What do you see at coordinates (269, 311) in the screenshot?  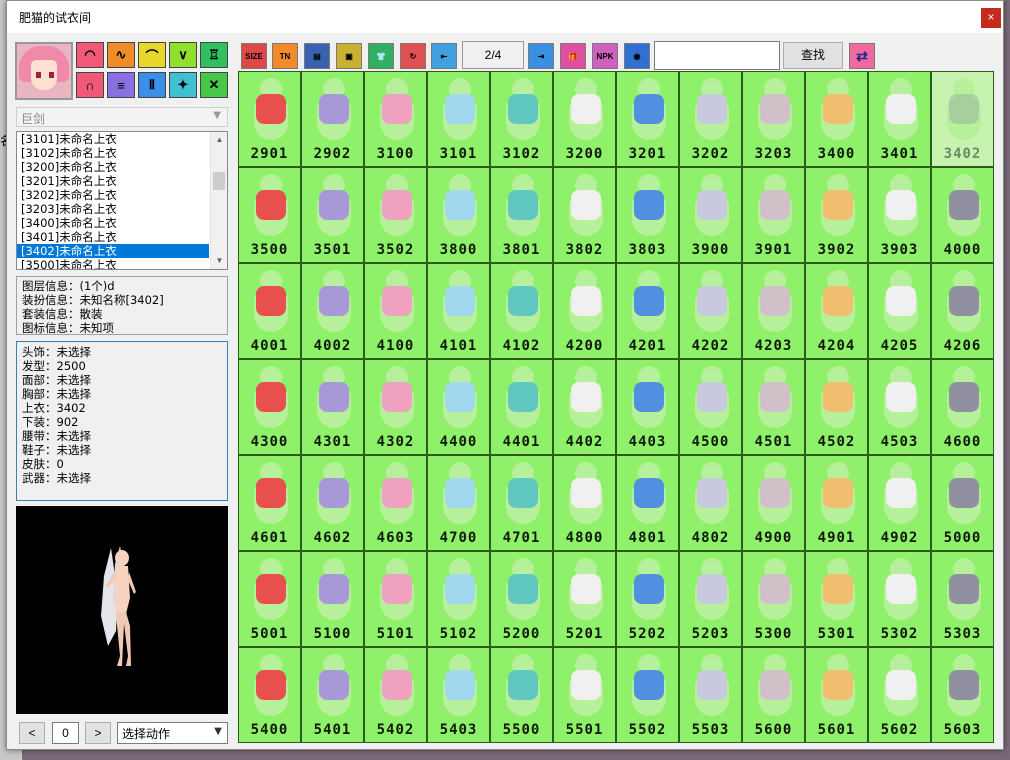 I see `item-cell: 4001` at bounding box center [269, 311].